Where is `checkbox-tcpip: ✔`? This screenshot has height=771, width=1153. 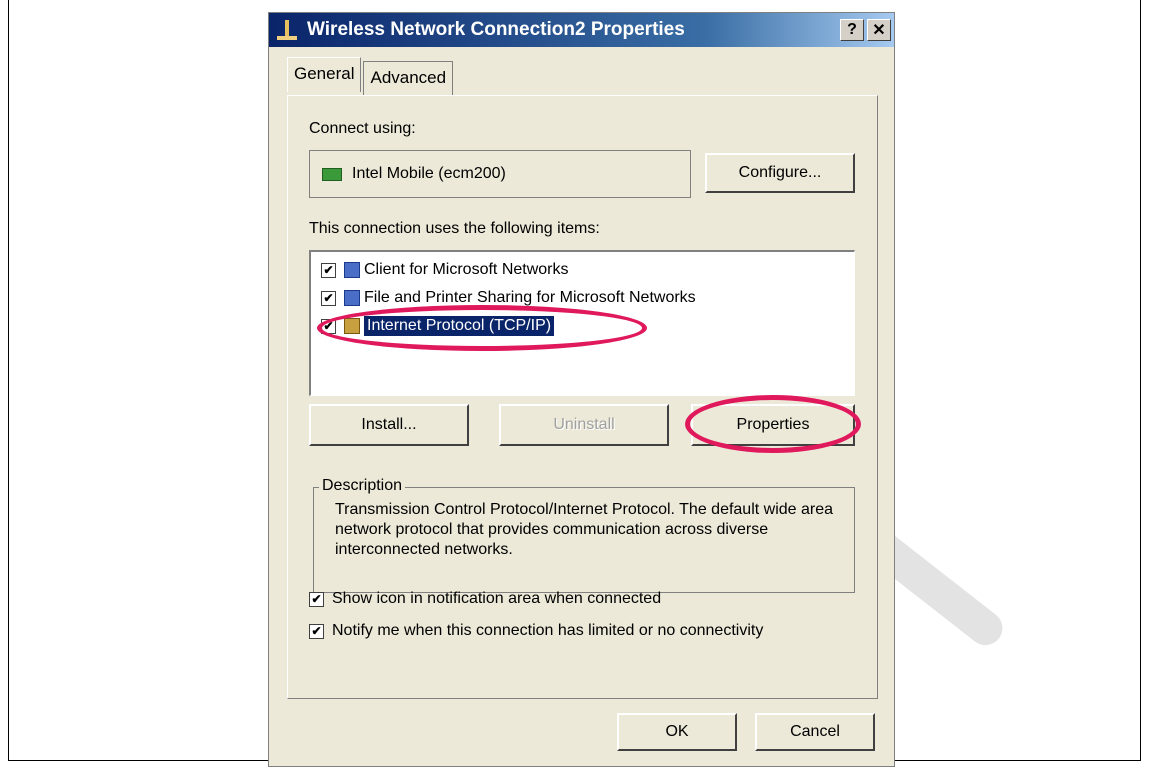
checkbox-tcpip: ✔ is located at coordinates (328, 326).